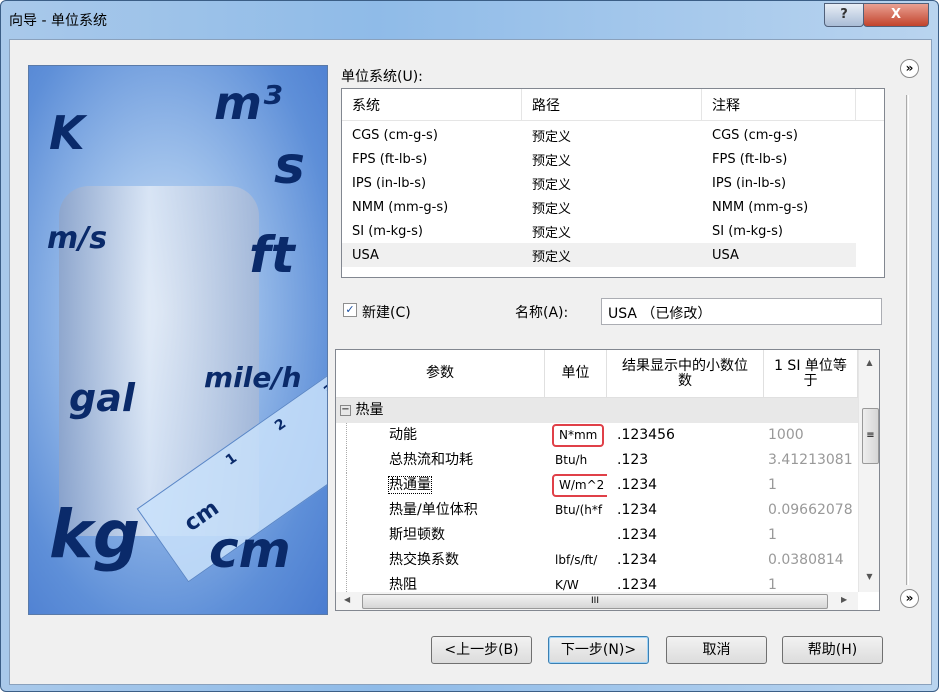 The image size is (939, 692). What do you see at coordinates (445, 435) in the screenshot?
I see `parameter-name: 动能` at bounding box center [445, 435].